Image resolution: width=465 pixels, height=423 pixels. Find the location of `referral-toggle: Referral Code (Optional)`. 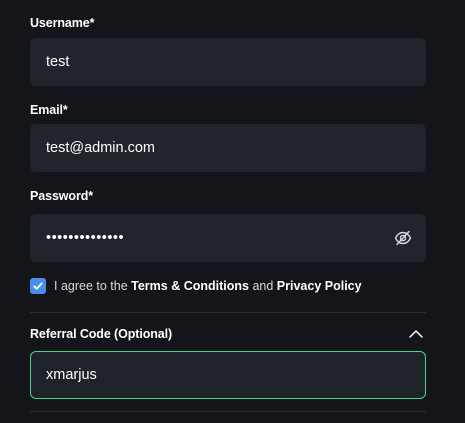

referral-toggle: Referral Code (Optional) is located at coordinates (228, 334).